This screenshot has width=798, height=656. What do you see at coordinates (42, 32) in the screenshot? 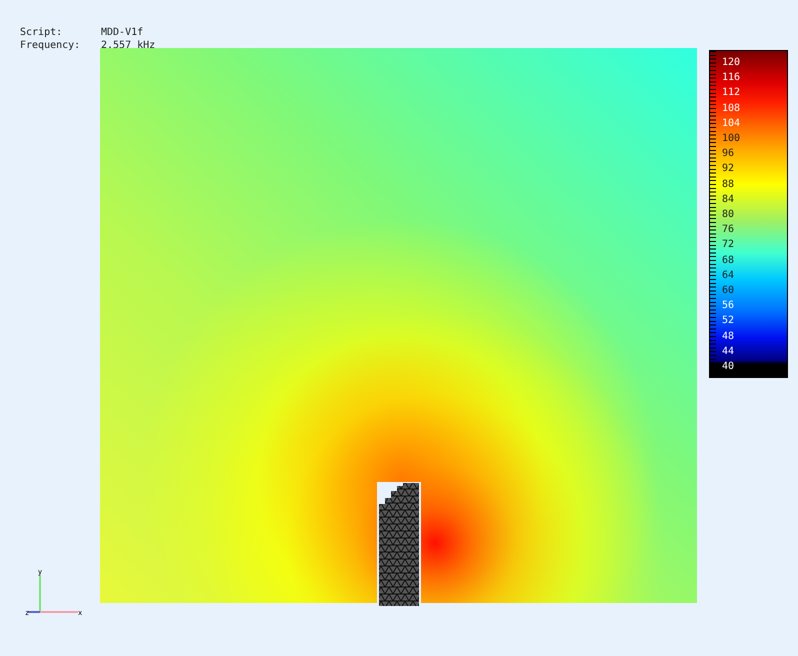
I see `script-label: Script:` at bounding box center [42, 32].